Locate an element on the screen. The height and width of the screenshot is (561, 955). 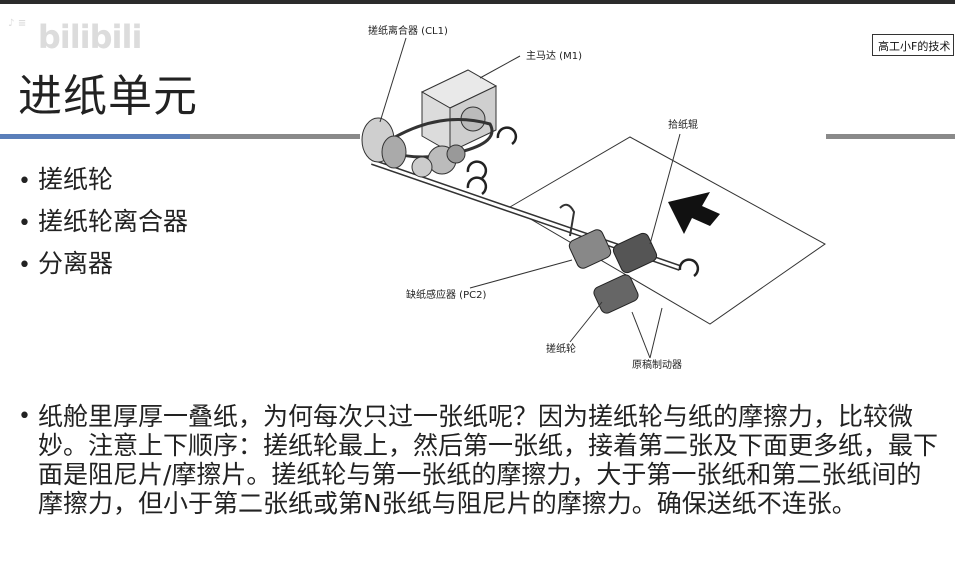
paper-sheet is located at coordinates (667, 230).